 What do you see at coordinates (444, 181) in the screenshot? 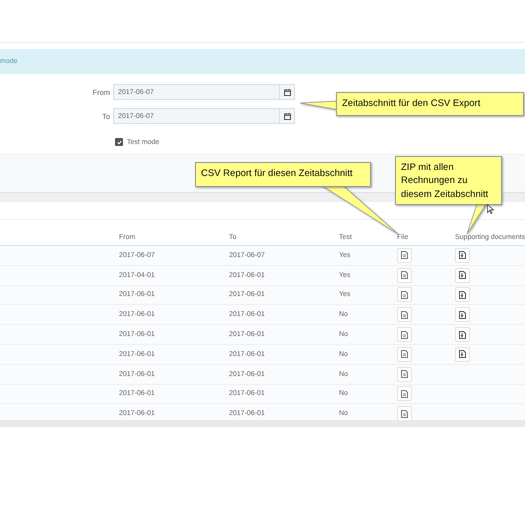
I see `callout-text: ZIP mit allen Rechnungen zu diesem Zeitabschnitt` at bounding box center [444, 181].